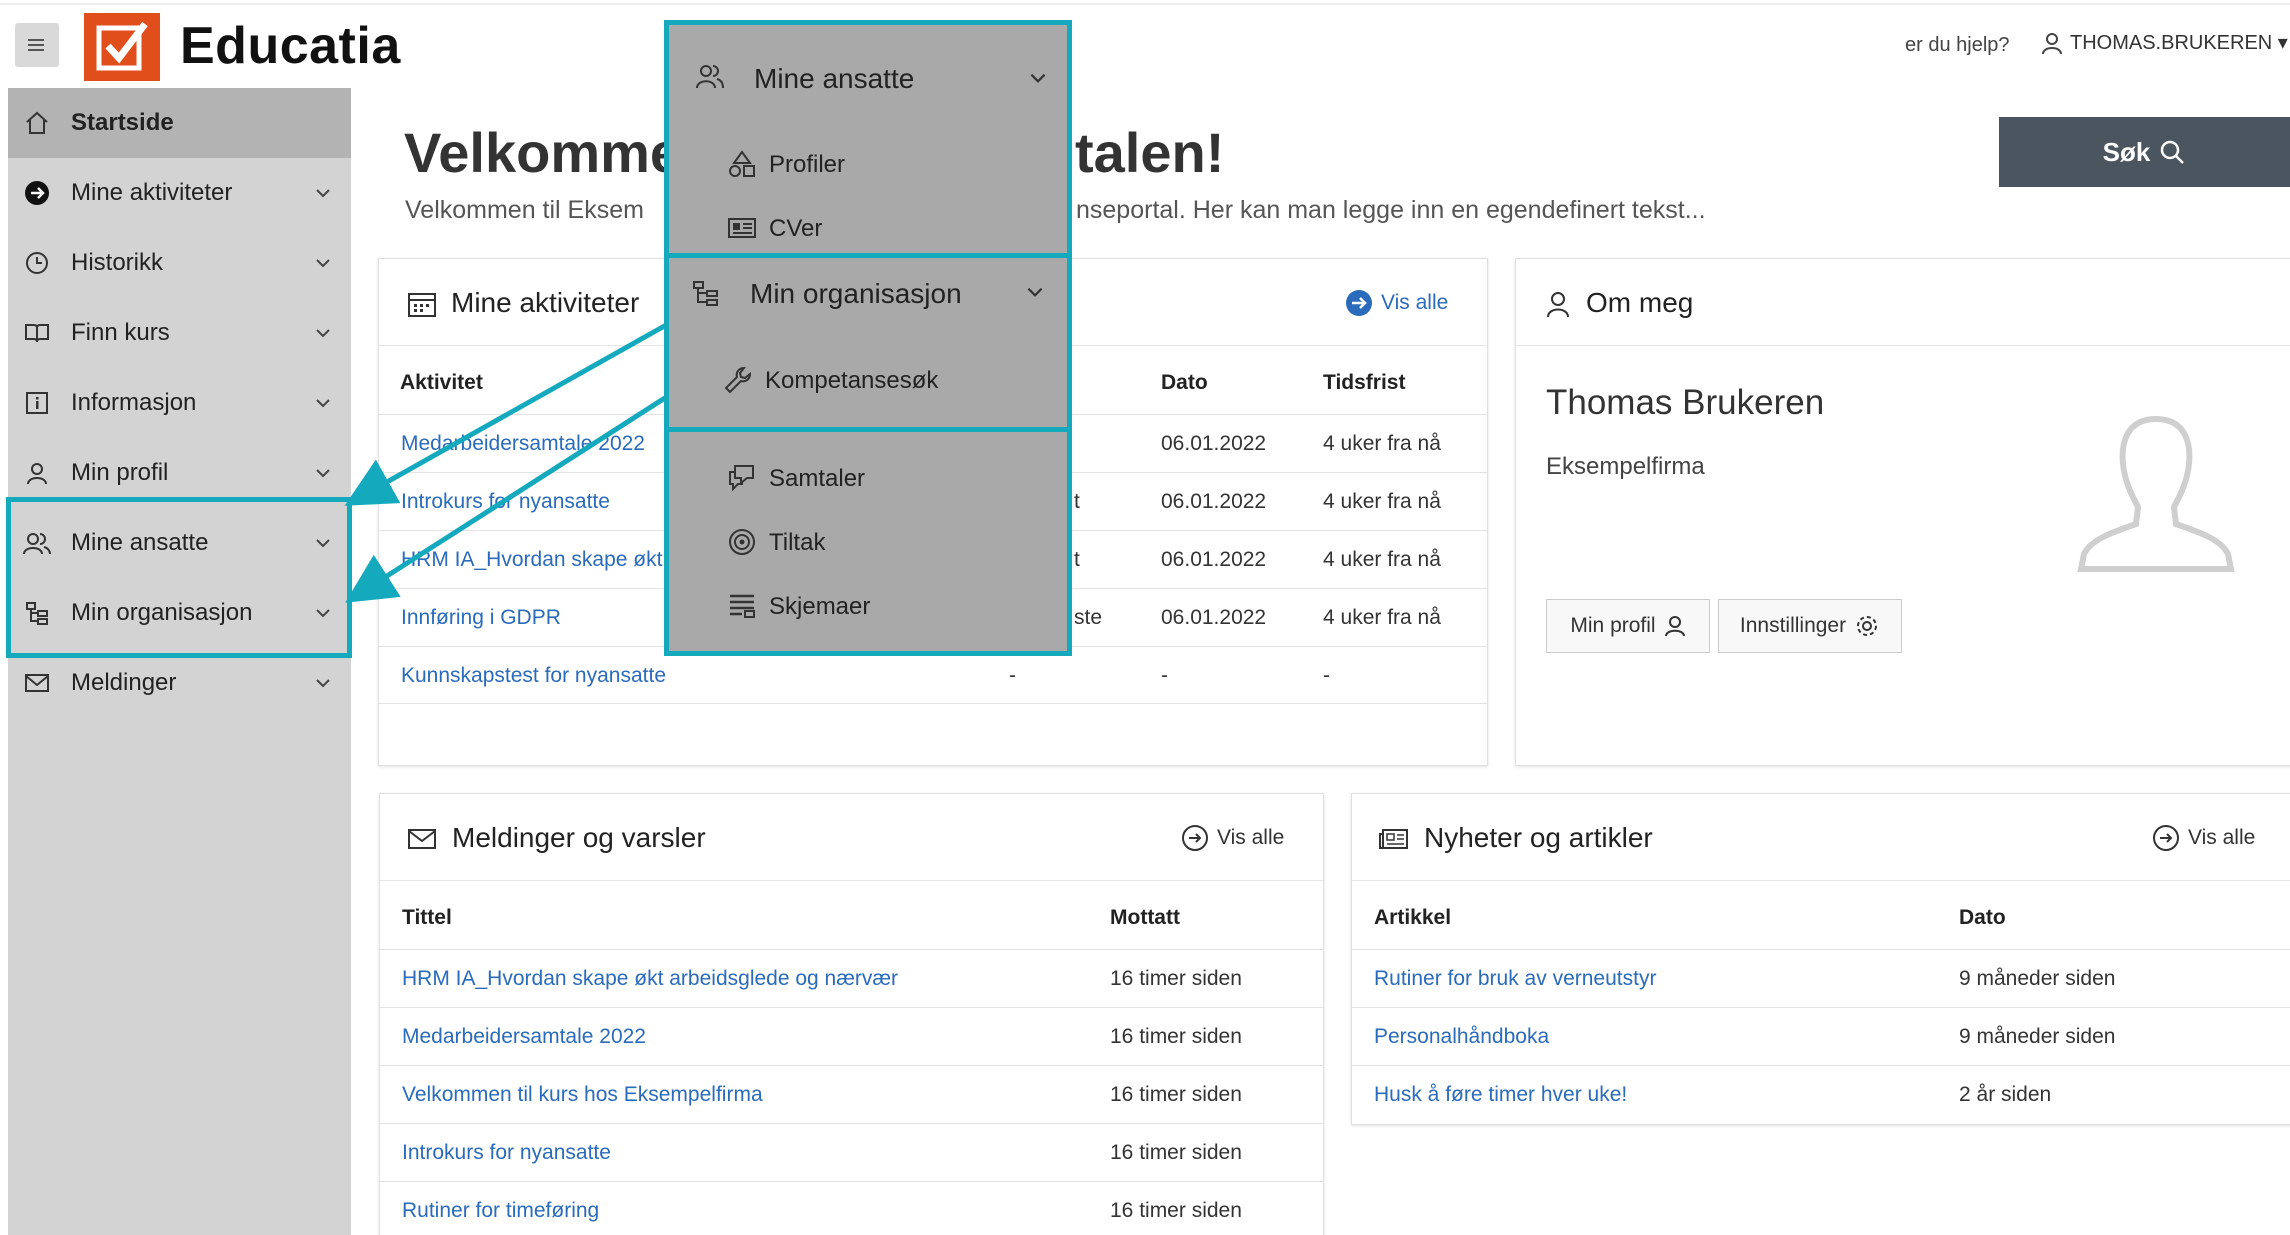 Image resolution: width=2290 pixels, height=1235 pixels. I want to click on table-row: Personalhåndboka 9 måneder siden, so click(1821, 1036).